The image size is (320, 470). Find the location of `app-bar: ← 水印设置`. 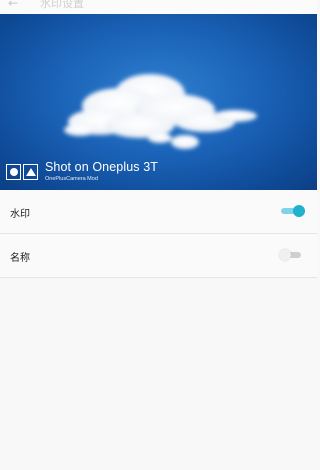

app-bar: ← 水印设置 is located at coordinates (158, 7).